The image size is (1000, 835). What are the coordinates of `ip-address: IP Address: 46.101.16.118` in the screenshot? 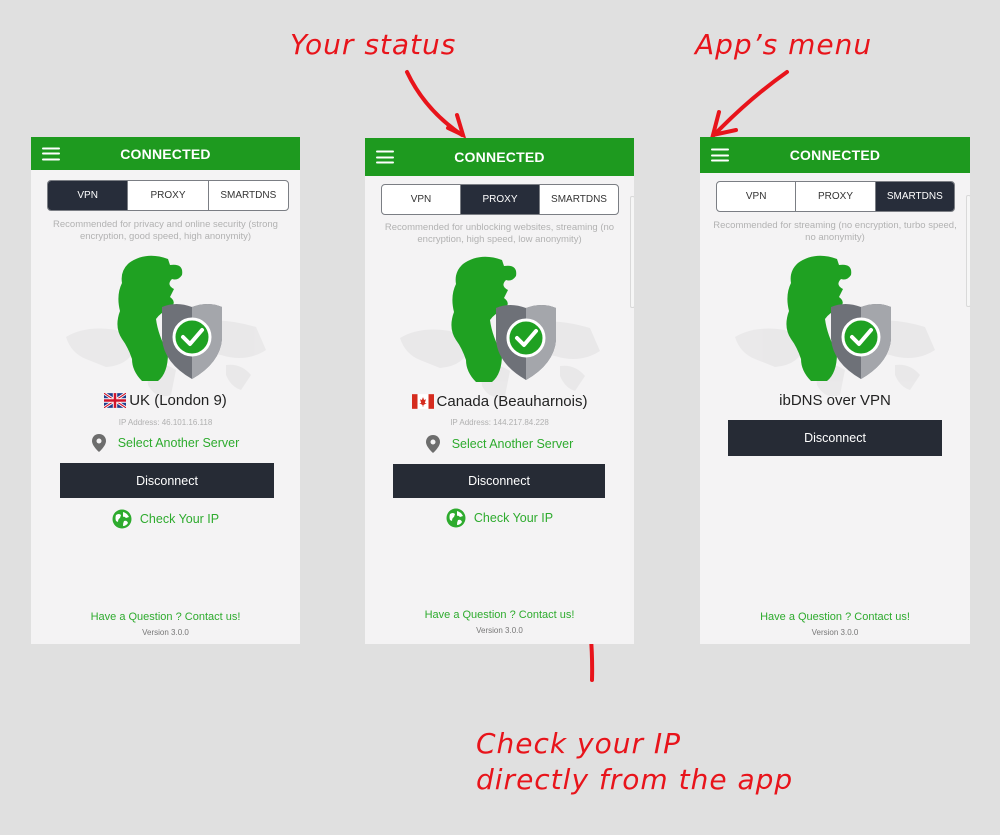 It's located at (165, 422).